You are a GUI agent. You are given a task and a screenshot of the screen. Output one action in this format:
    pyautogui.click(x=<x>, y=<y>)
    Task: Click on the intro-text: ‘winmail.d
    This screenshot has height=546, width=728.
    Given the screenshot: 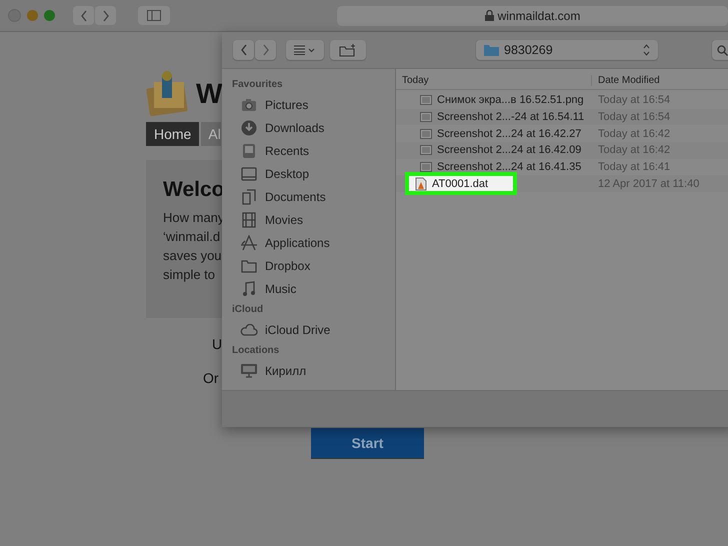 What is the action you would take?
    pyautogui.click(x=191, y=237)
    